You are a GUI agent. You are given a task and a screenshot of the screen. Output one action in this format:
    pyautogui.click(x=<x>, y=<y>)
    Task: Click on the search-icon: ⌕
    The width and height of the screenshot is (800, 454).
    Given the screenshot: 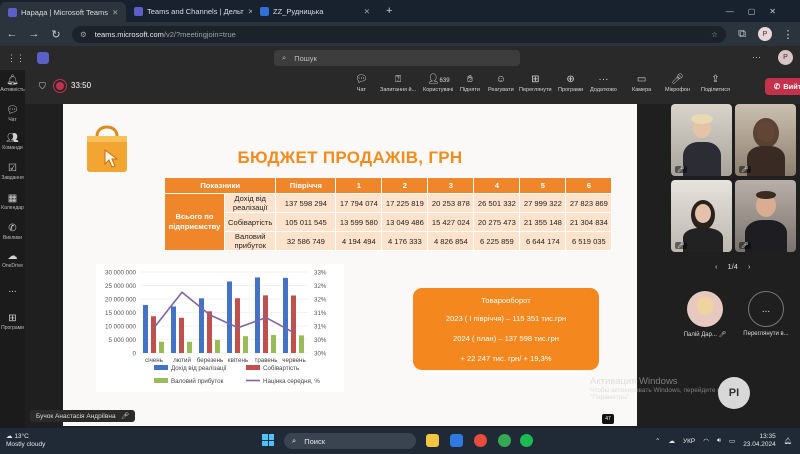 What is the action you would take?
    pyautogui.click(x=284, y=57)
    